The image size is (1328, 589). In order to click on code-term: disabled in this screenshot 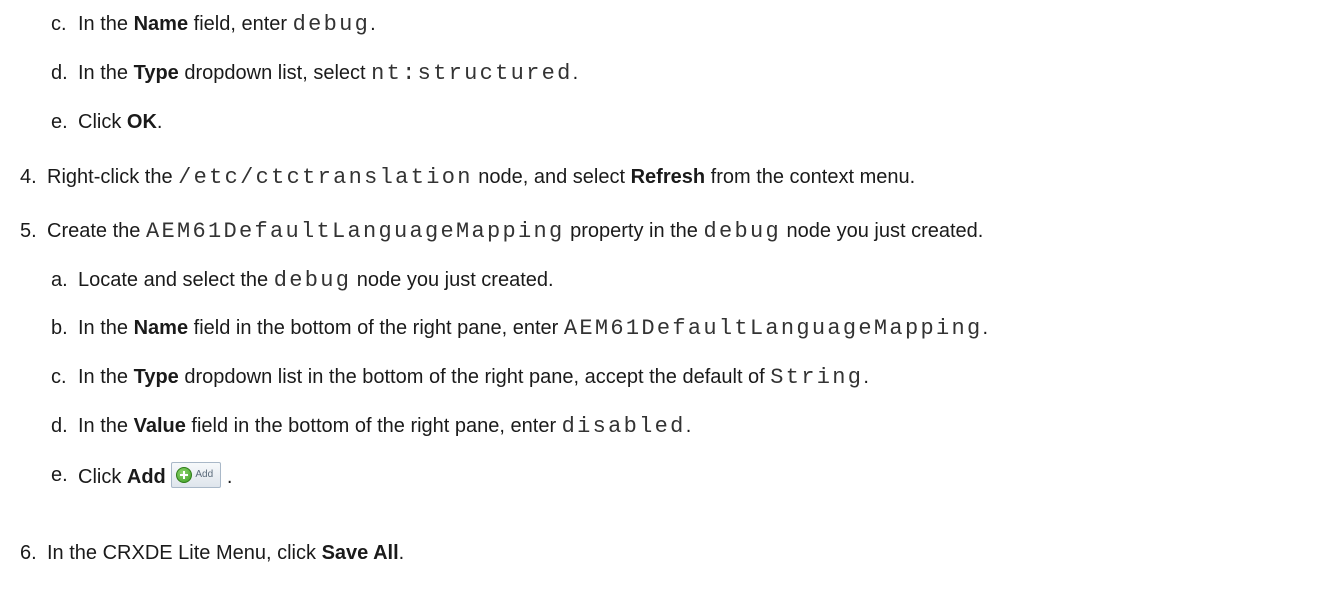, I will do `click(623, 426)`.